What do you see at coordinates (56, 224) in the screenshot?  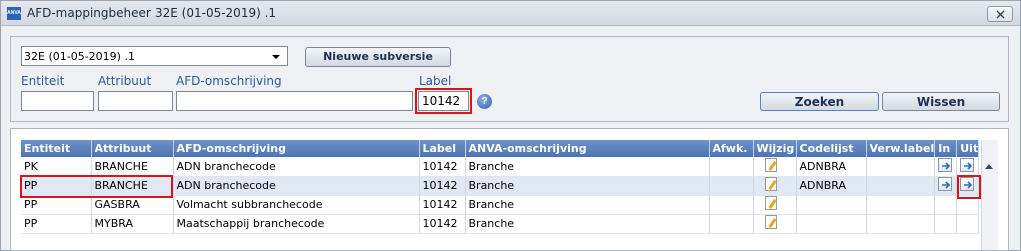 I see `cell-entity: PP` at bounding box center [56, 224].